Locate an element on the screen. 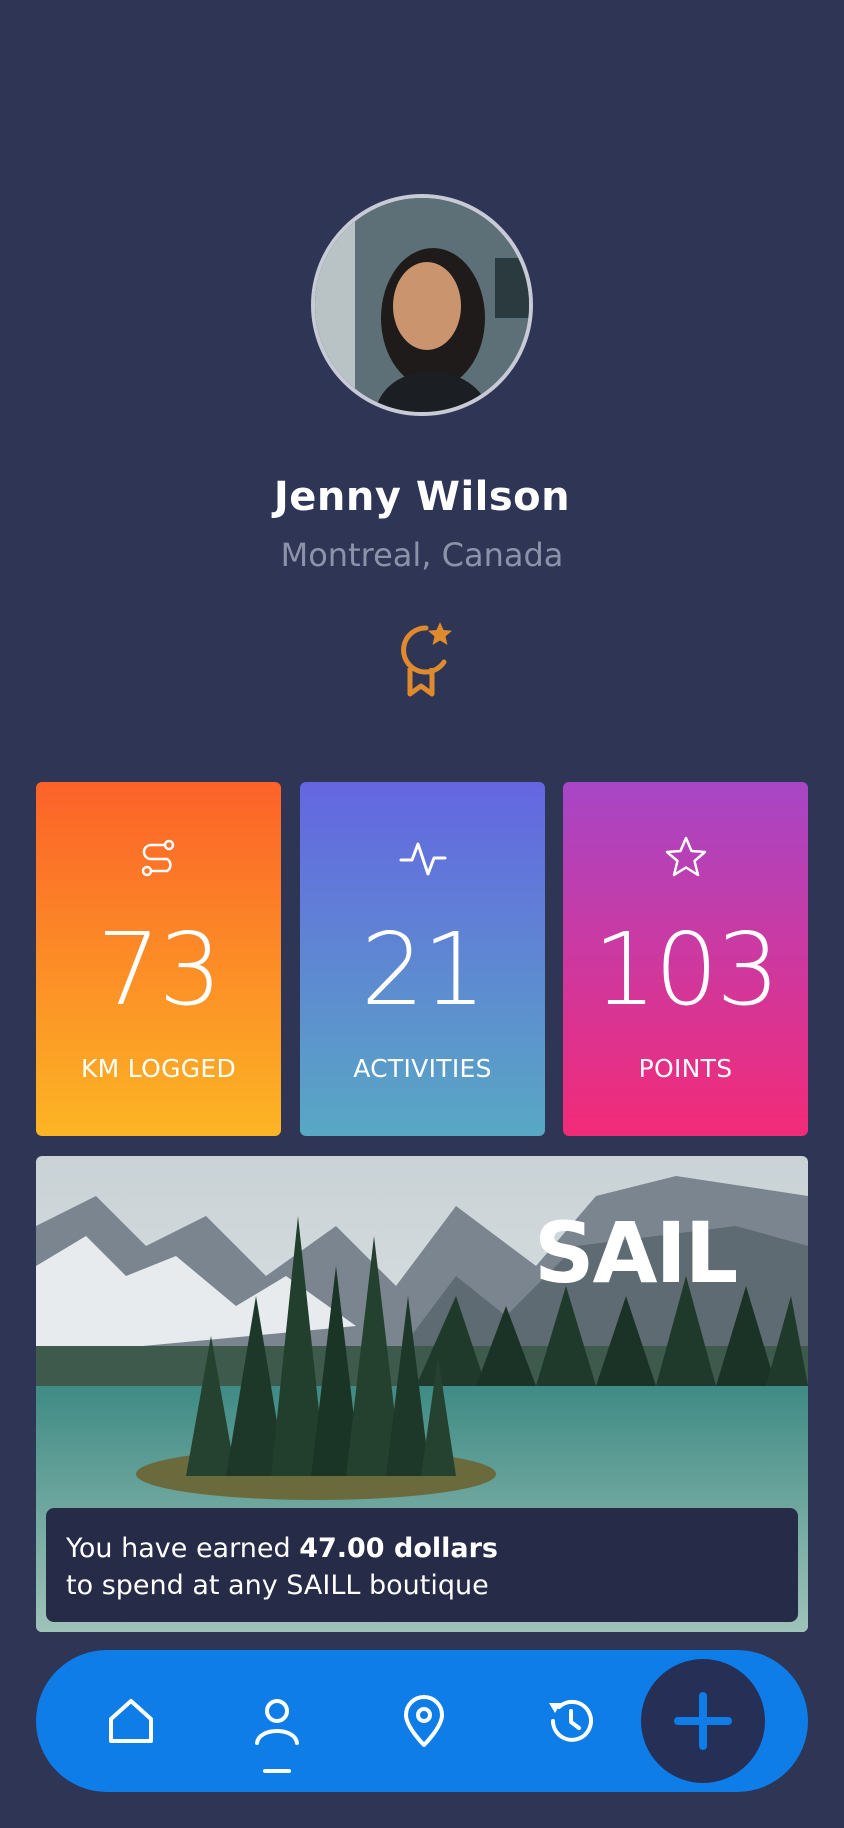  earnings-suffix: to spend at any SAILL boutique is located at coordinates (277, 1585).